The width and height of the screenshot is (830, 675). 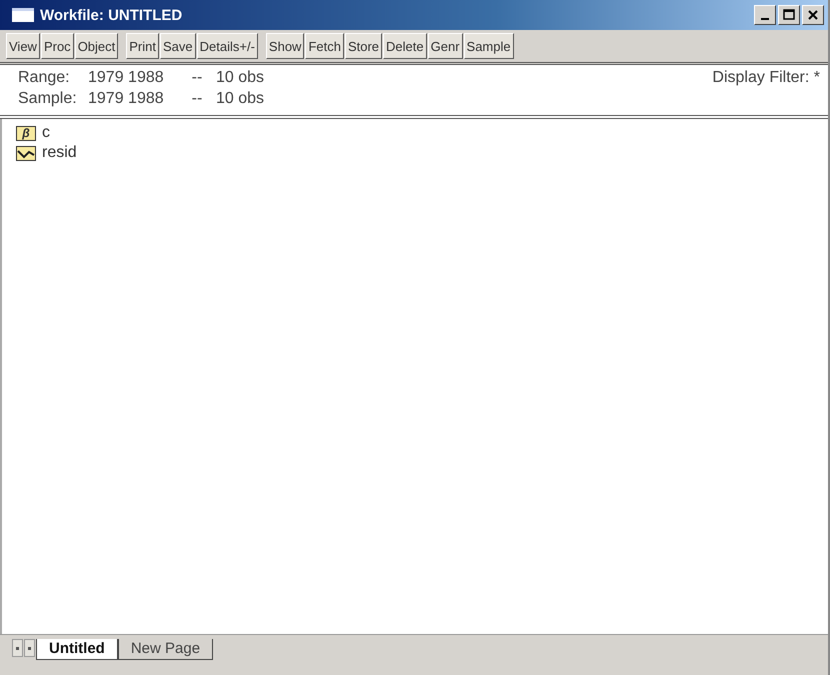 What do you see at coordinates (26, 133) in the screenshot?
I see `coefficient-icon: β` at bounding box center [26, 133].